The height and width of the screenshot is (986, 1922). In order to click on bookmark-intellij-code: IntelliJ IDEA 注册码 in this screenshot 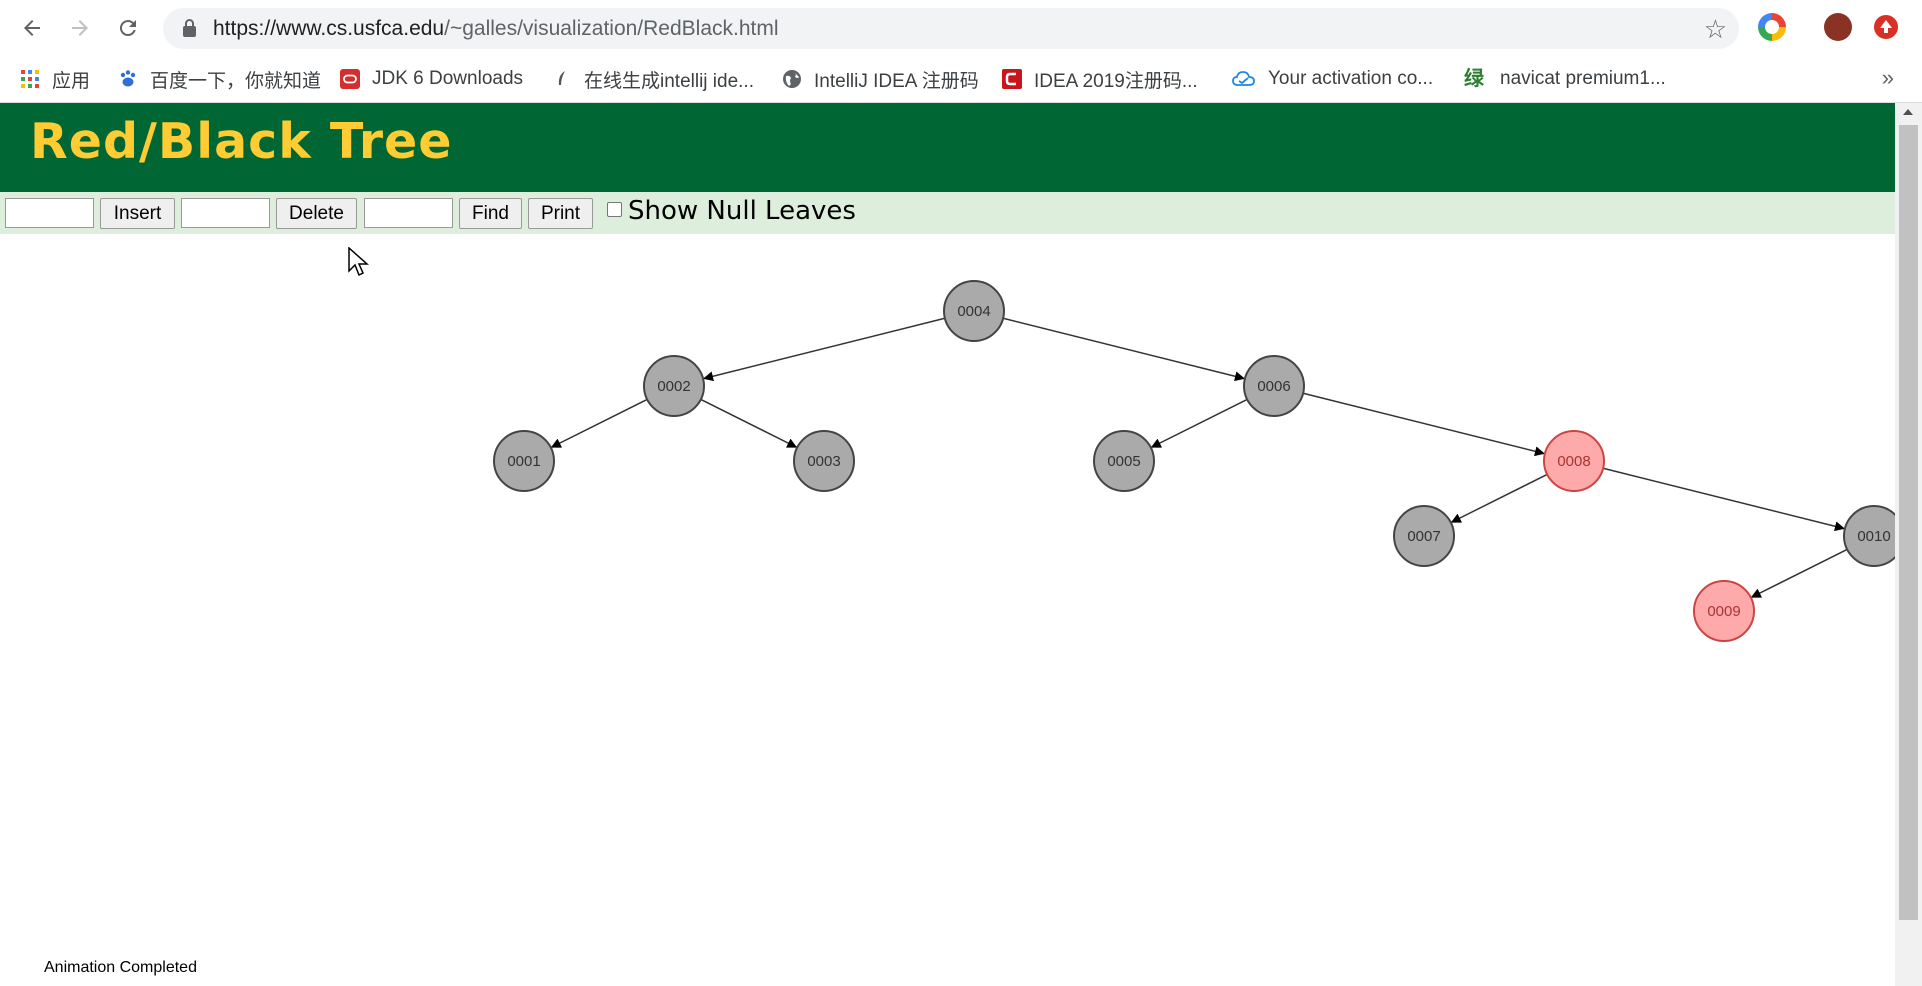, I will do `click(880, 79)`.